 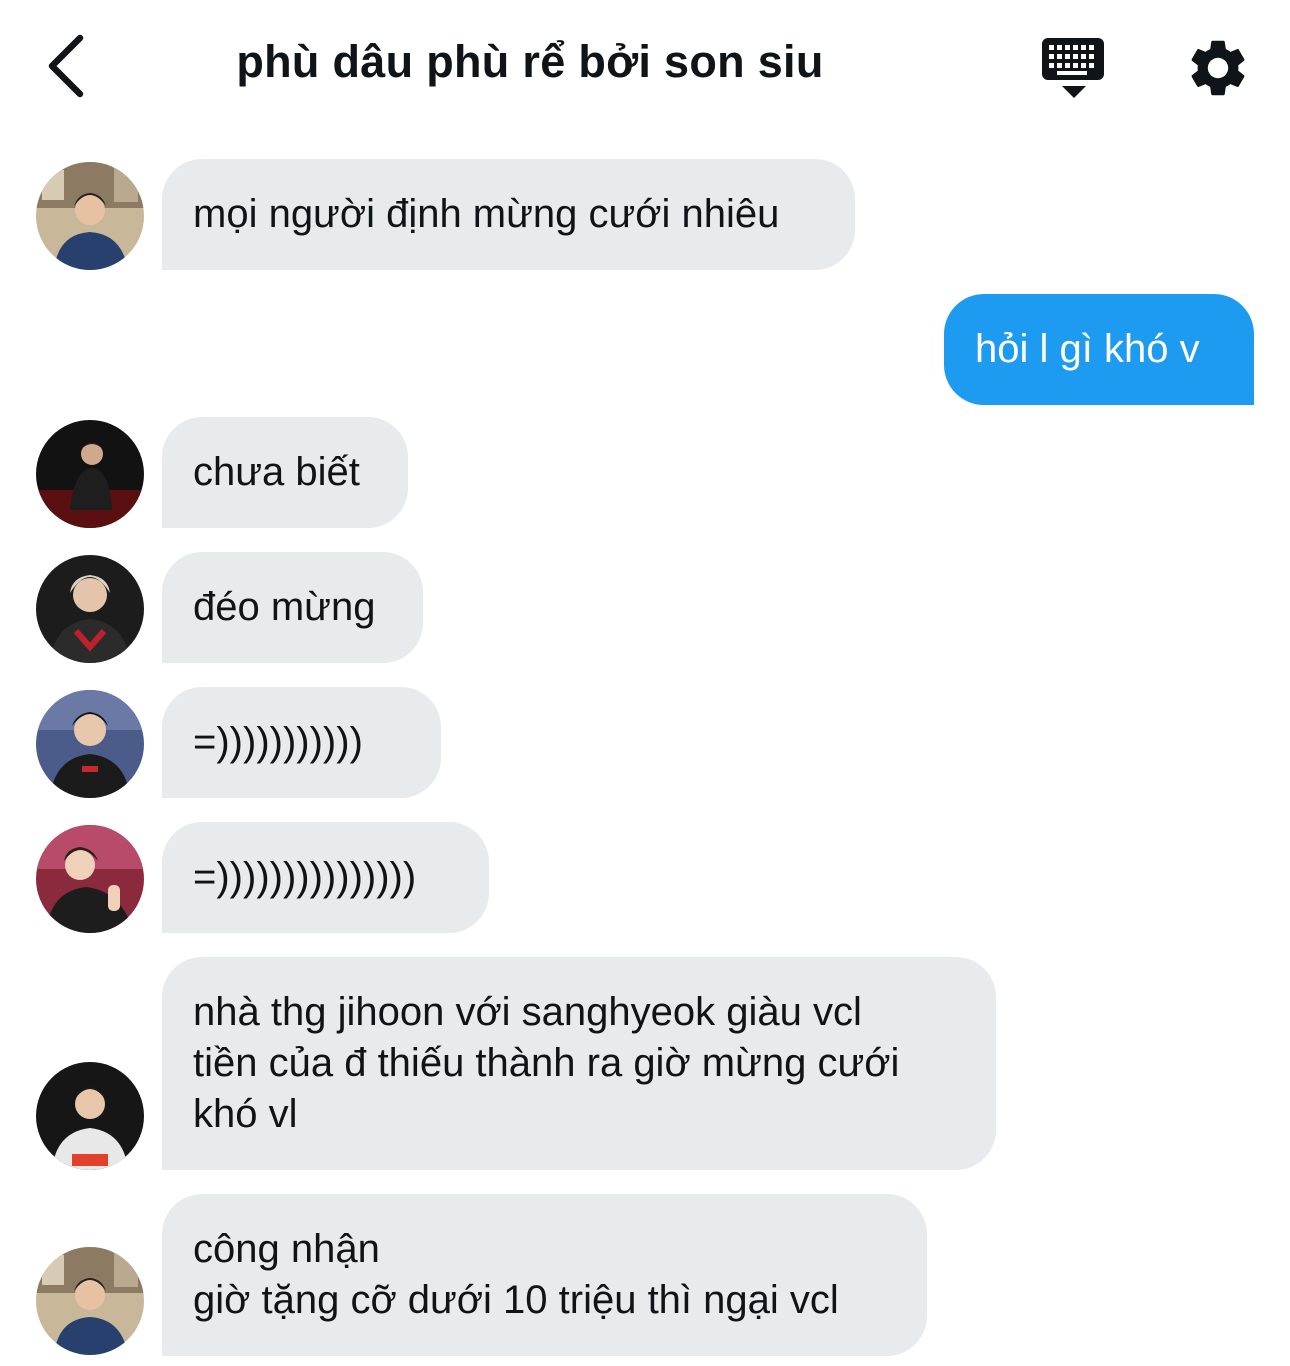 I want to click on message-bubble: chưa biết, so click(x=285, y=472).